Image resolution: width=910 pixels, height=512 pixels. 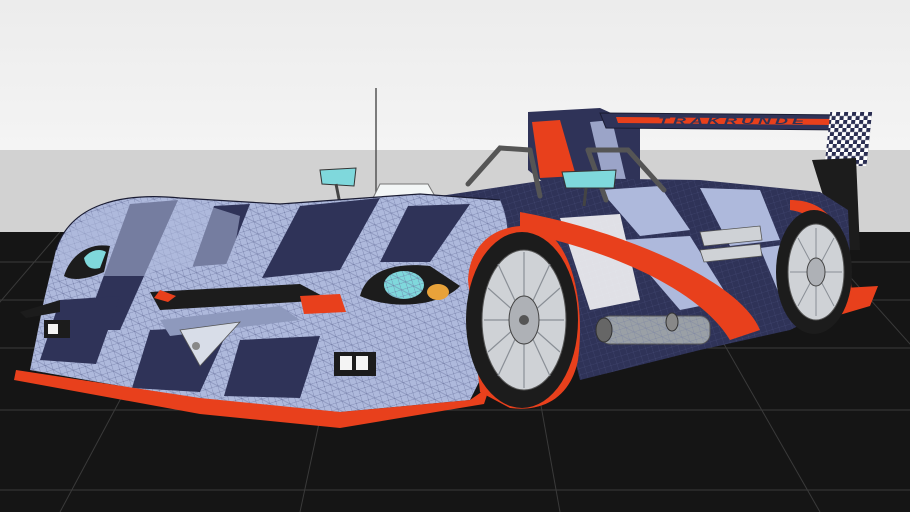 I want to click on front-wheel, so click(x=523, y=317).